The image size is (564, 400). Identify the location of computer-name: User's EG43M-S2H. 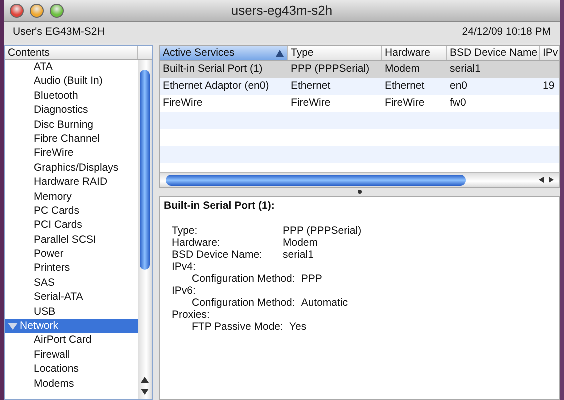
(59, 32).